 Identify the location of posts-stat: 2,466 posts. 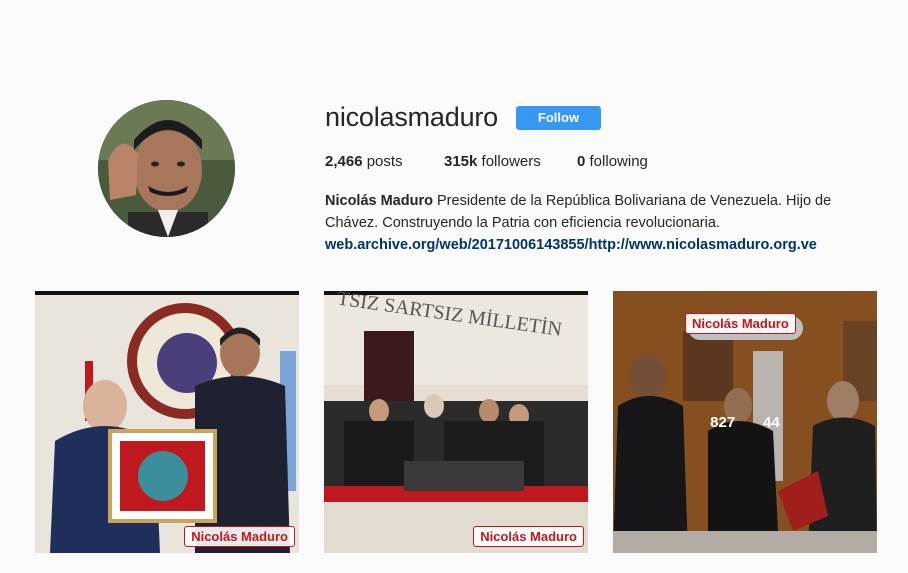
(364, 161).